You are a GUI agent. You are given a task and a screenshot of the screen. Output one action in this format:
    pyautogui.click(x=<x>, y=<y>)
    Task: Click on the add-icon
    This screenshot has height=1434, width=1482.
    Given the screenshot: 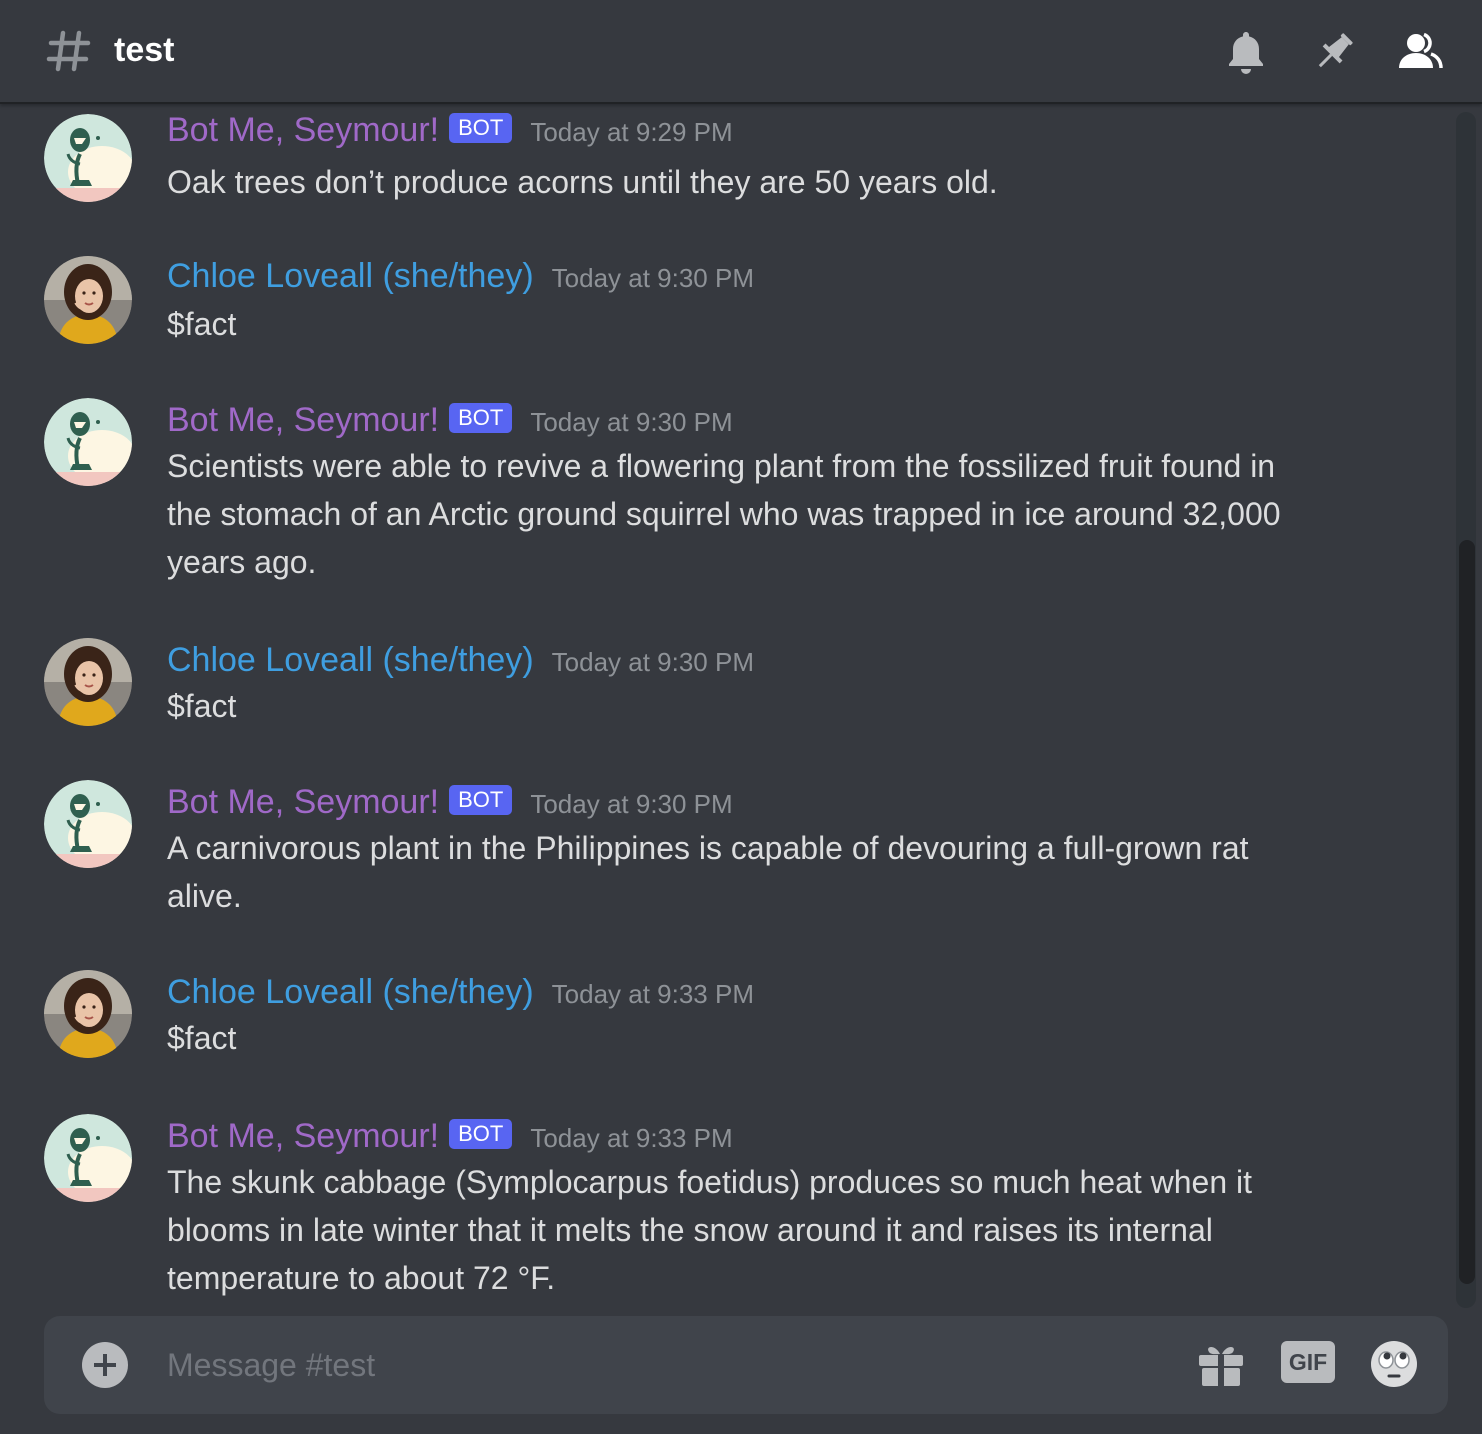 What is the action you would take?
    pyautogui.click(x=105, y=1365)
    